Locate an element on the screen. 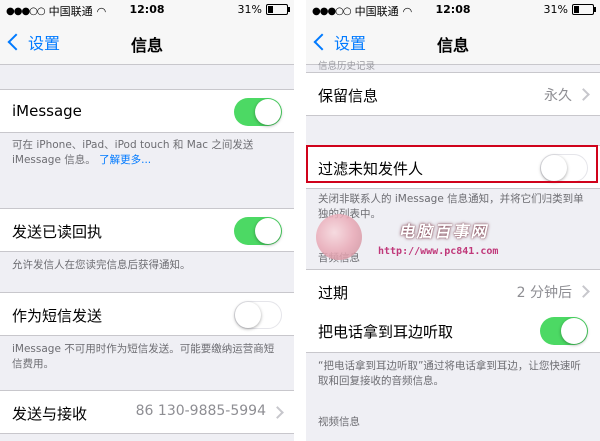 This screenshot has width=600, height=441. expire-row: 过期 2 分钟后 is located at coordinates (453, 291).